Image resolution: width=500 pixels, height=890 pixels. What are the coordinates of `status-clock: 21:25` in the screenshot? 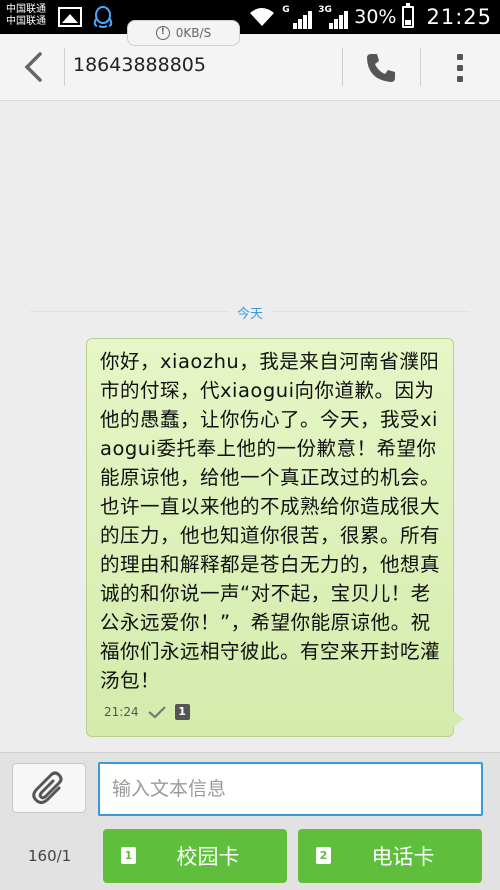 It's located at (459, 17).